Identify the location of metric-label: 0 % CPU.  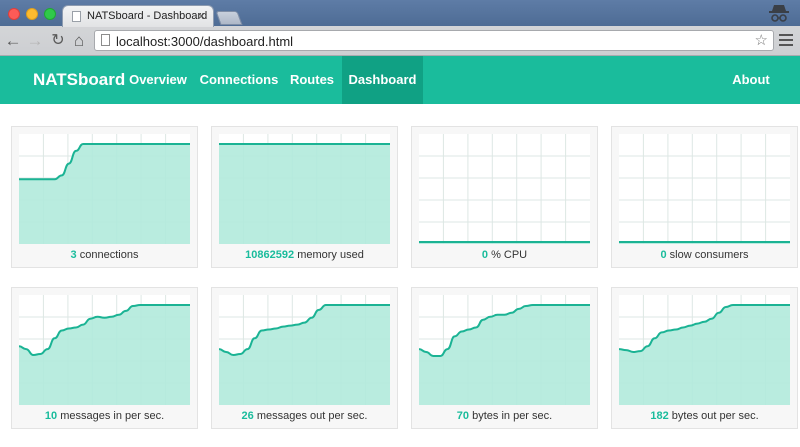
(504, 255).